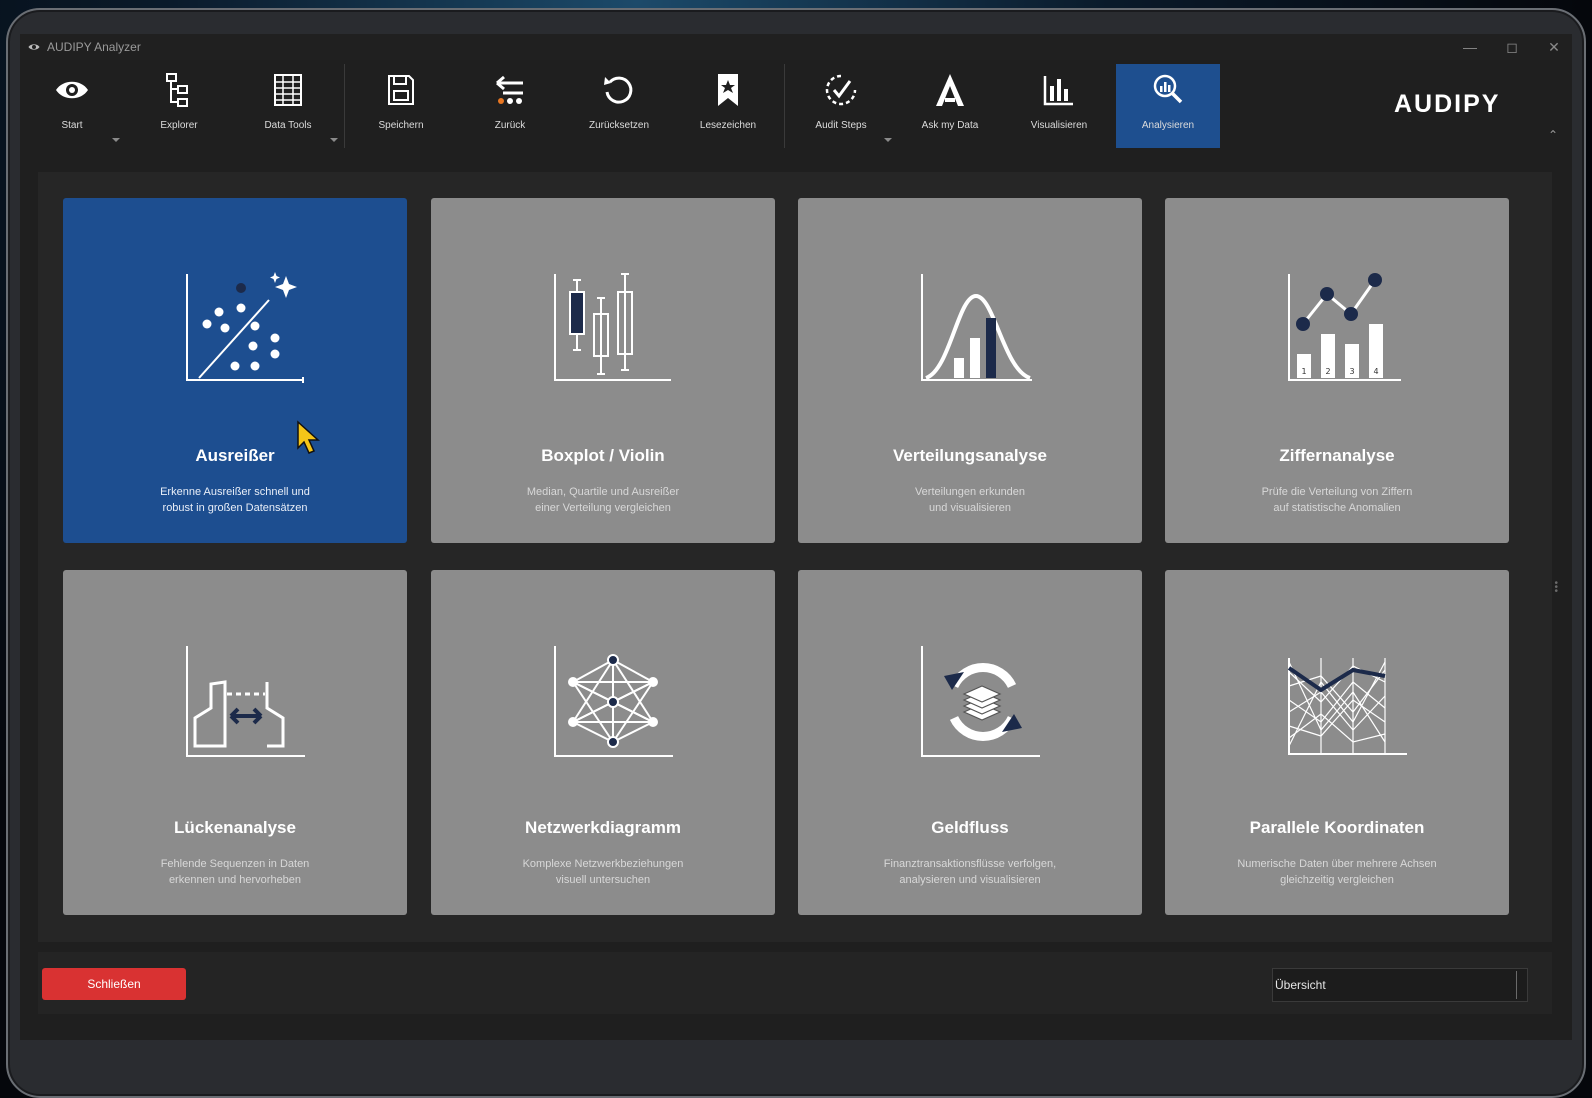 This screenshot has height=1098, width=1592. I want to click on reset-label: Zurücksetzen, so click(619, 125).